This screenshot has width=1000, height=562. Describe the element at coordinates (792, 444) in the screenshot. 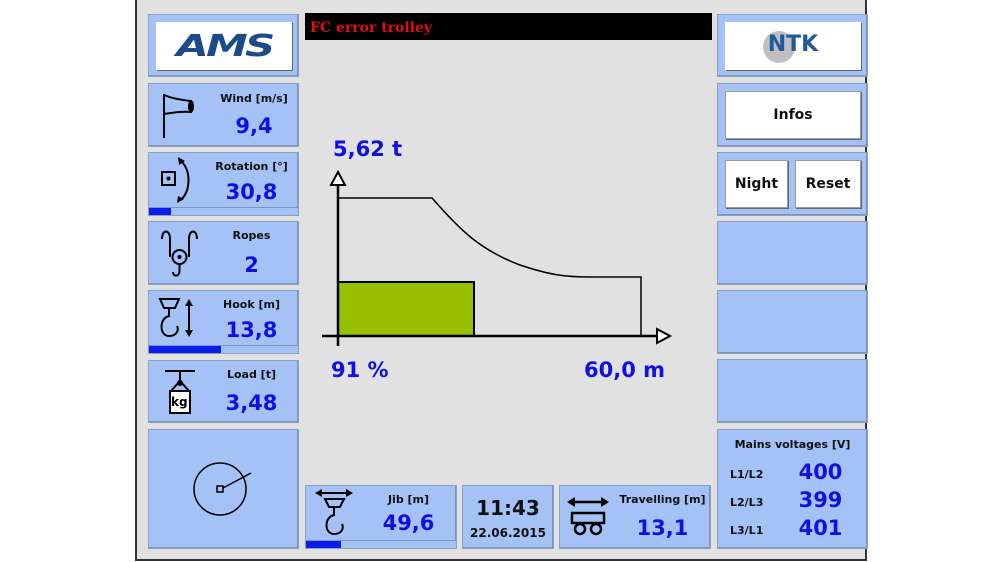

I see `mains-title: Mains voltages [V]` at that location.